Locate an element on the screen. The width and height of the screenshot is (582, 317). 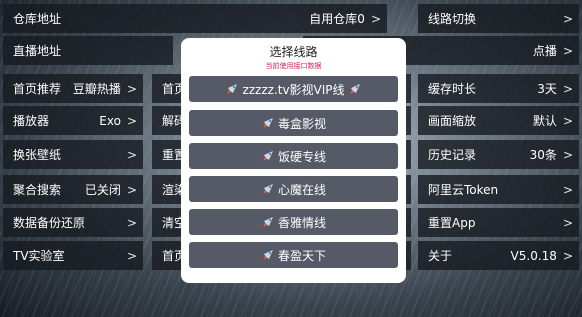
line-option-label: 饭硬专线 is located at coordinates (301, 156).